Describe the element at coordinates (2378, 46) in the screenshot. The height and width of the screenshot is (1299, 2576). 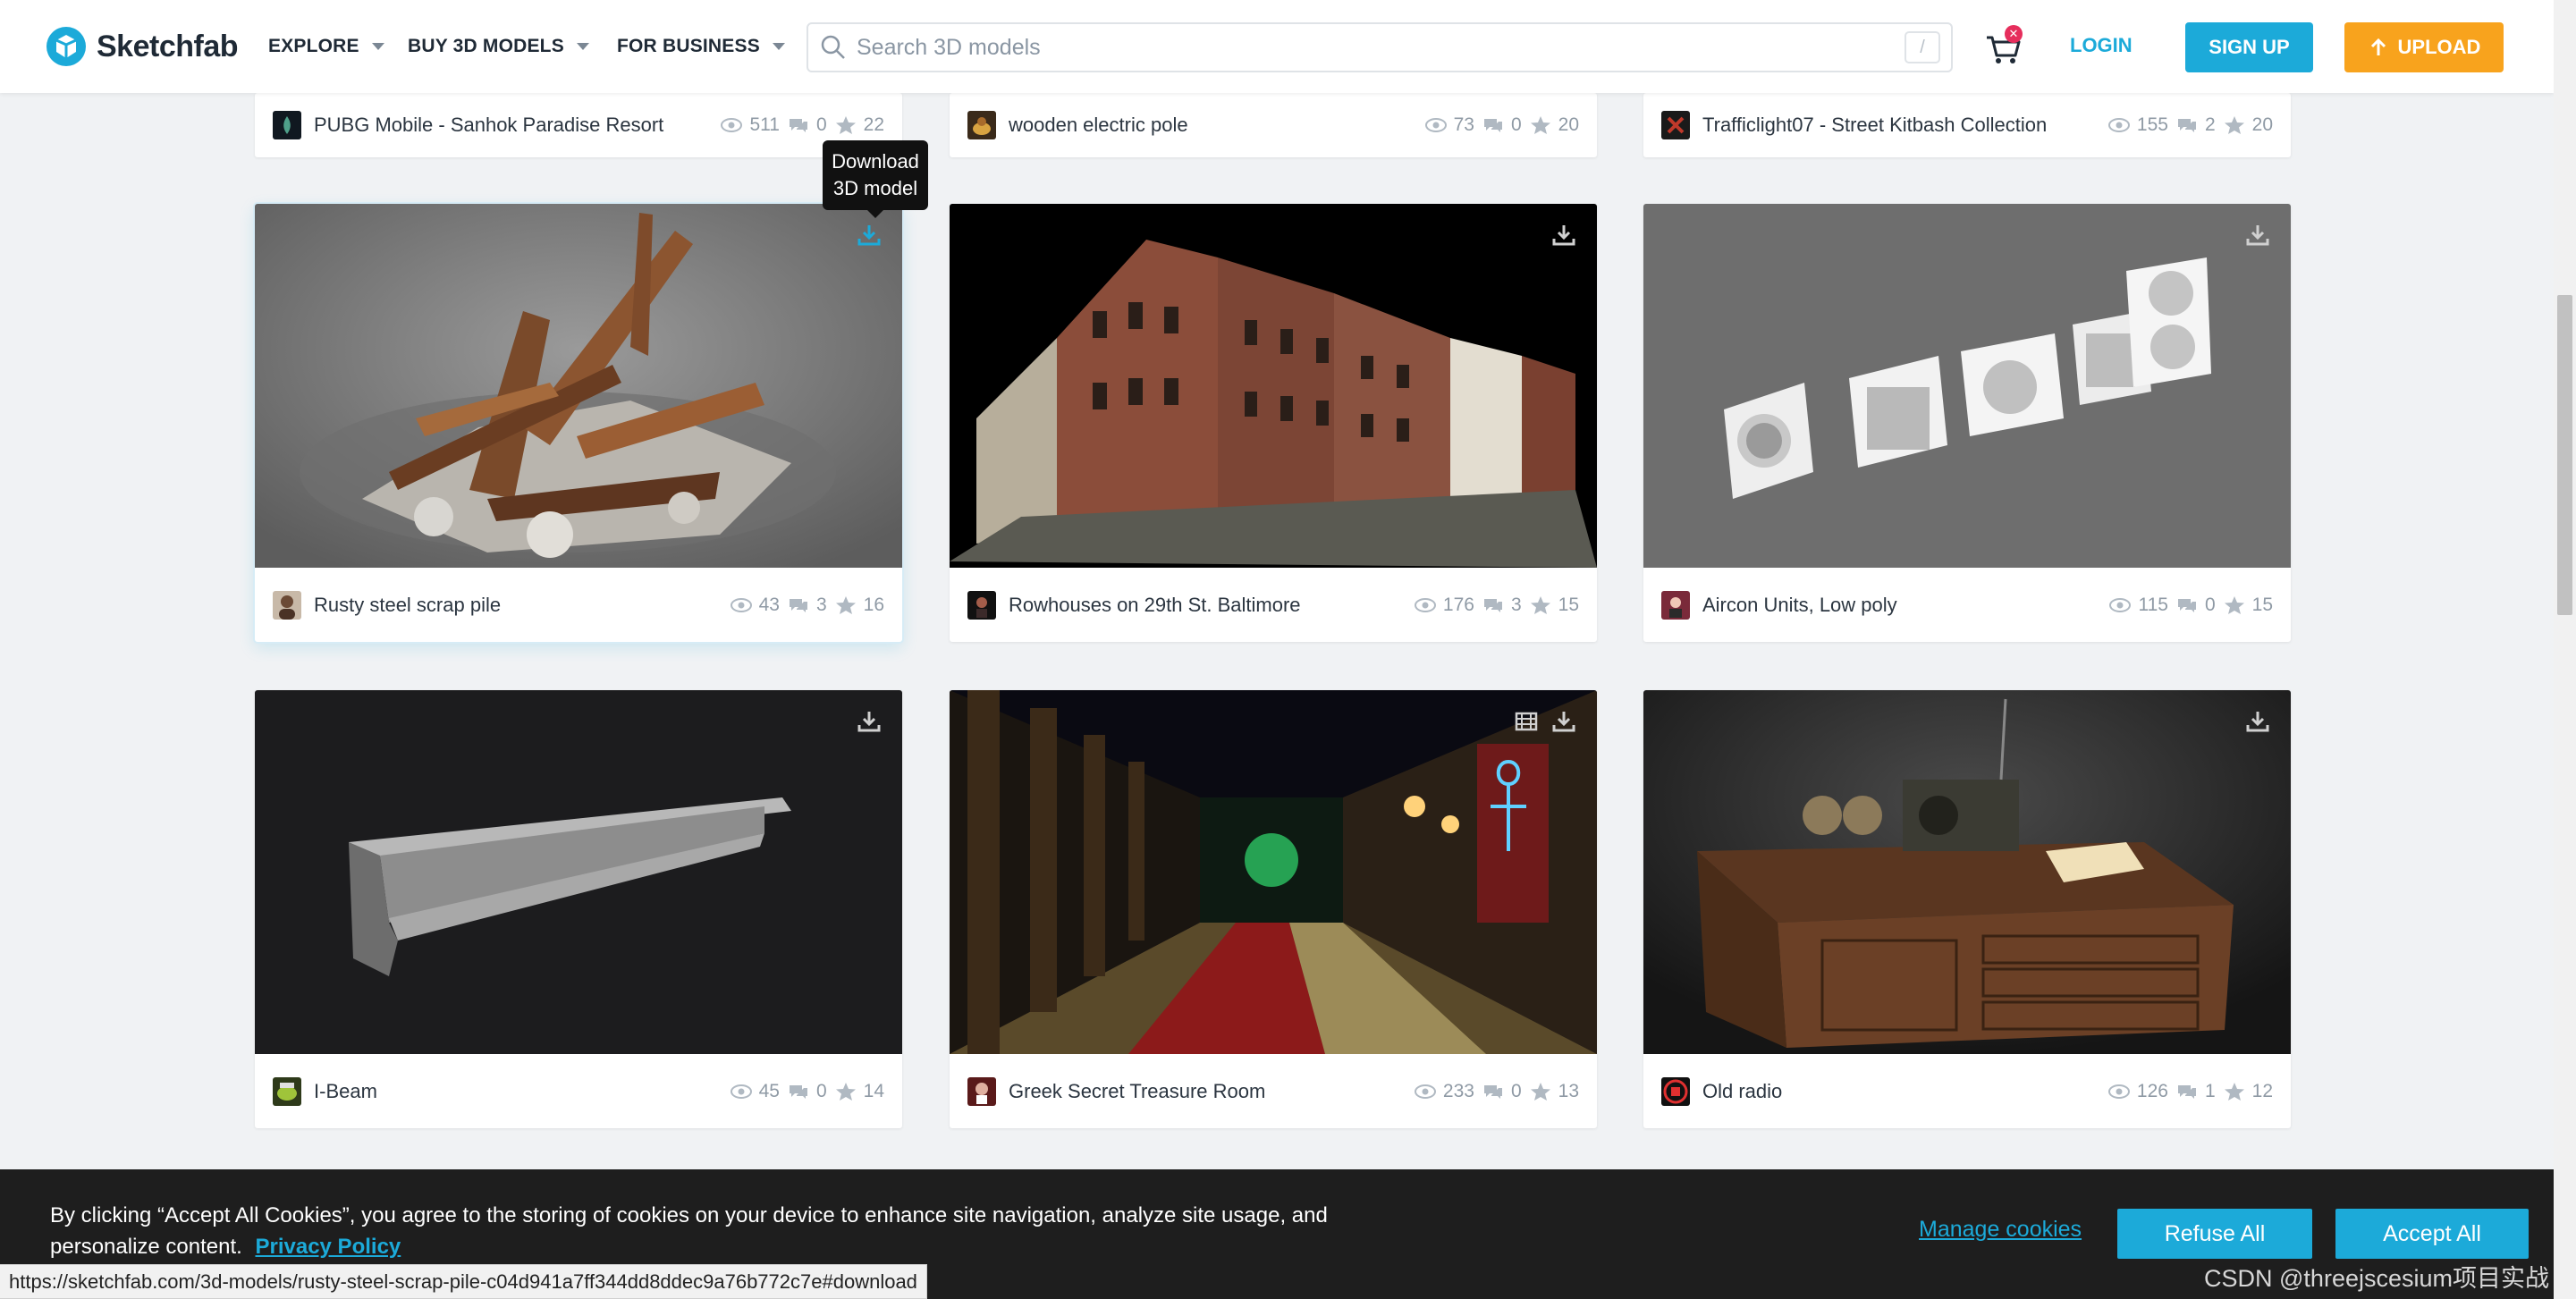
I see `arrow-up-icon` at that location.